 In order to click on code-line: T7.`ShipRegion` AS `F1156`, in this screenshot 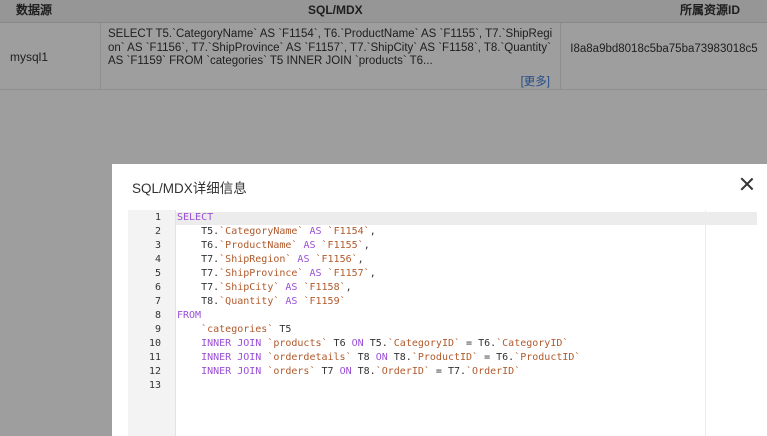, I will do `click(270, 260)`.